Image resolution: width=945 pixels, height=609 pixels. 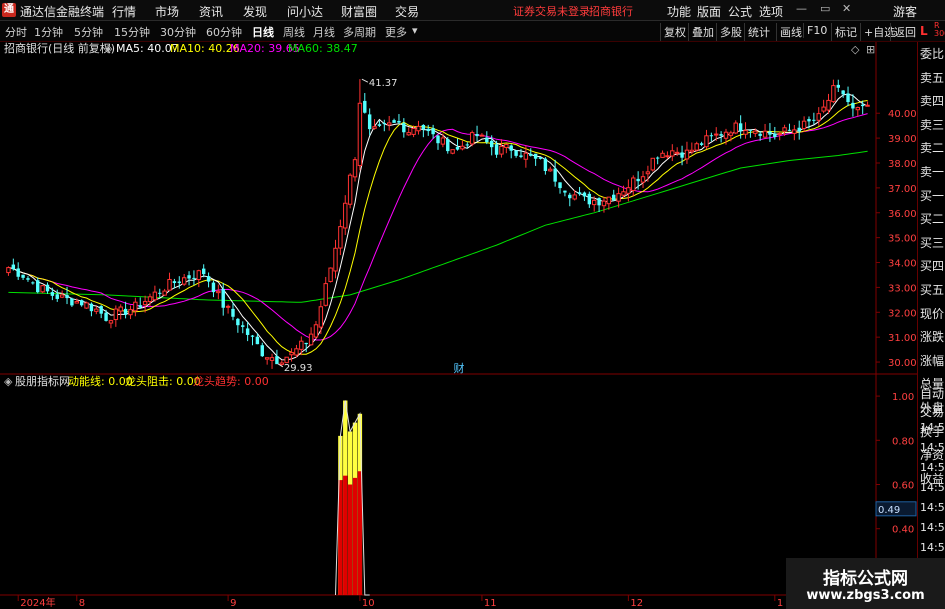 I want to click on menu-options: 选项, so click(x=771, y=11).